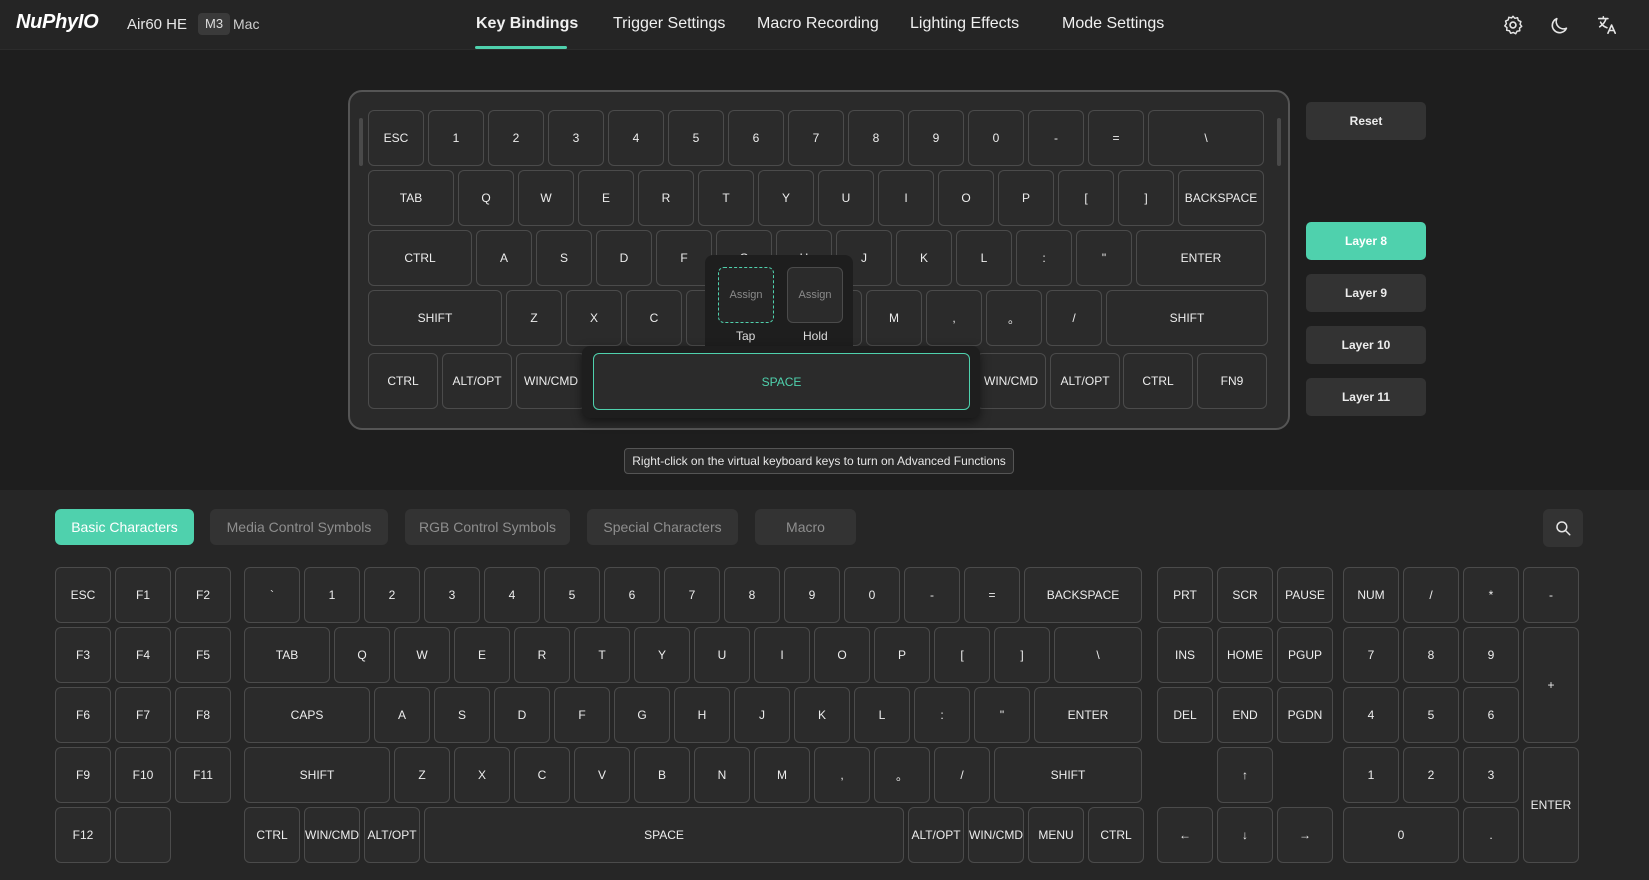 This screenshot has width=1649, height=880. What do you see at coordinates (1146, 198) in the screenshot?
I see `virtual-key-rbracket: ]` at bounding box center [1146, 198].